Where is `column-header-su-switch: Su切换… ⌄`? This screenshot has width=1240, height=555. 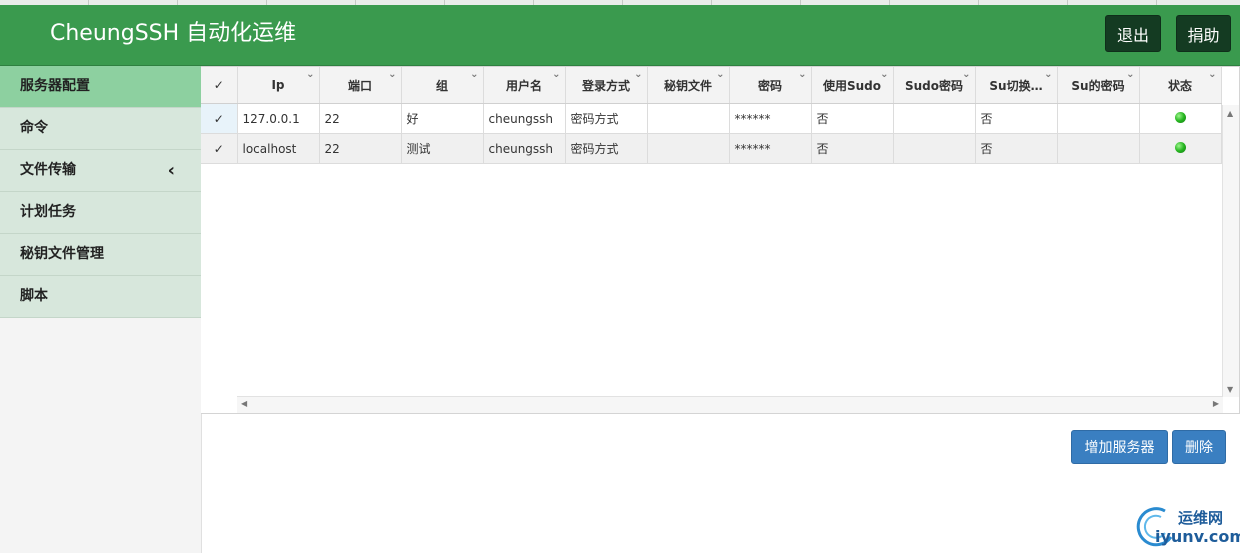
column-header-su-switch: Su切换… ⌄ is located at coordinates (1016, 85).